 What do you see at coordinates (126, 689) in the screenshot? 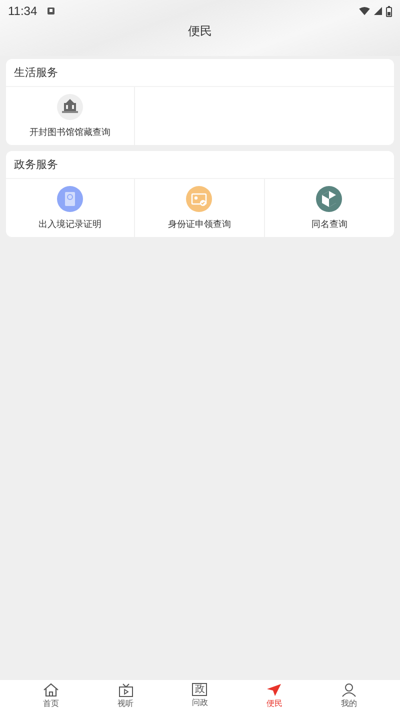
I see `tv-icon` at bounding box center [126, 689].